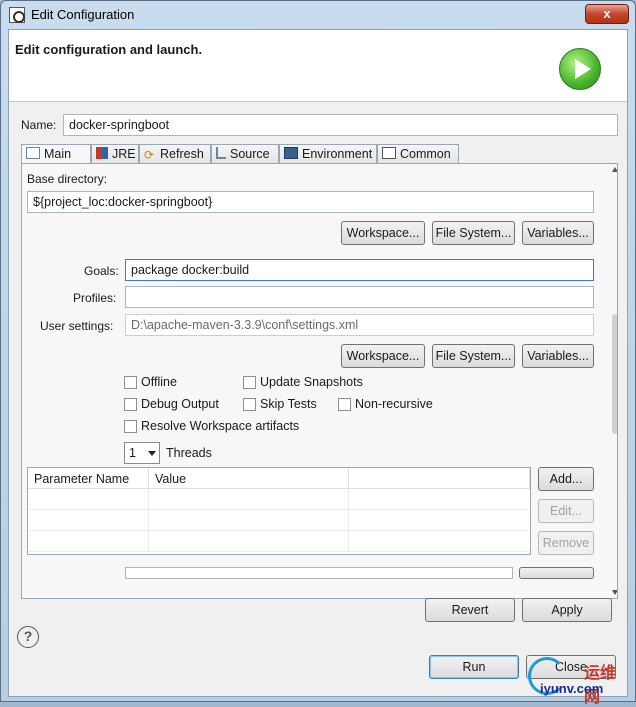 The width and height of the screenshot is (636, 707). What do you see at coordinates (189, 453) in the screenshot?
I see `threads-label: Threads` at bounding box center [189, 453].